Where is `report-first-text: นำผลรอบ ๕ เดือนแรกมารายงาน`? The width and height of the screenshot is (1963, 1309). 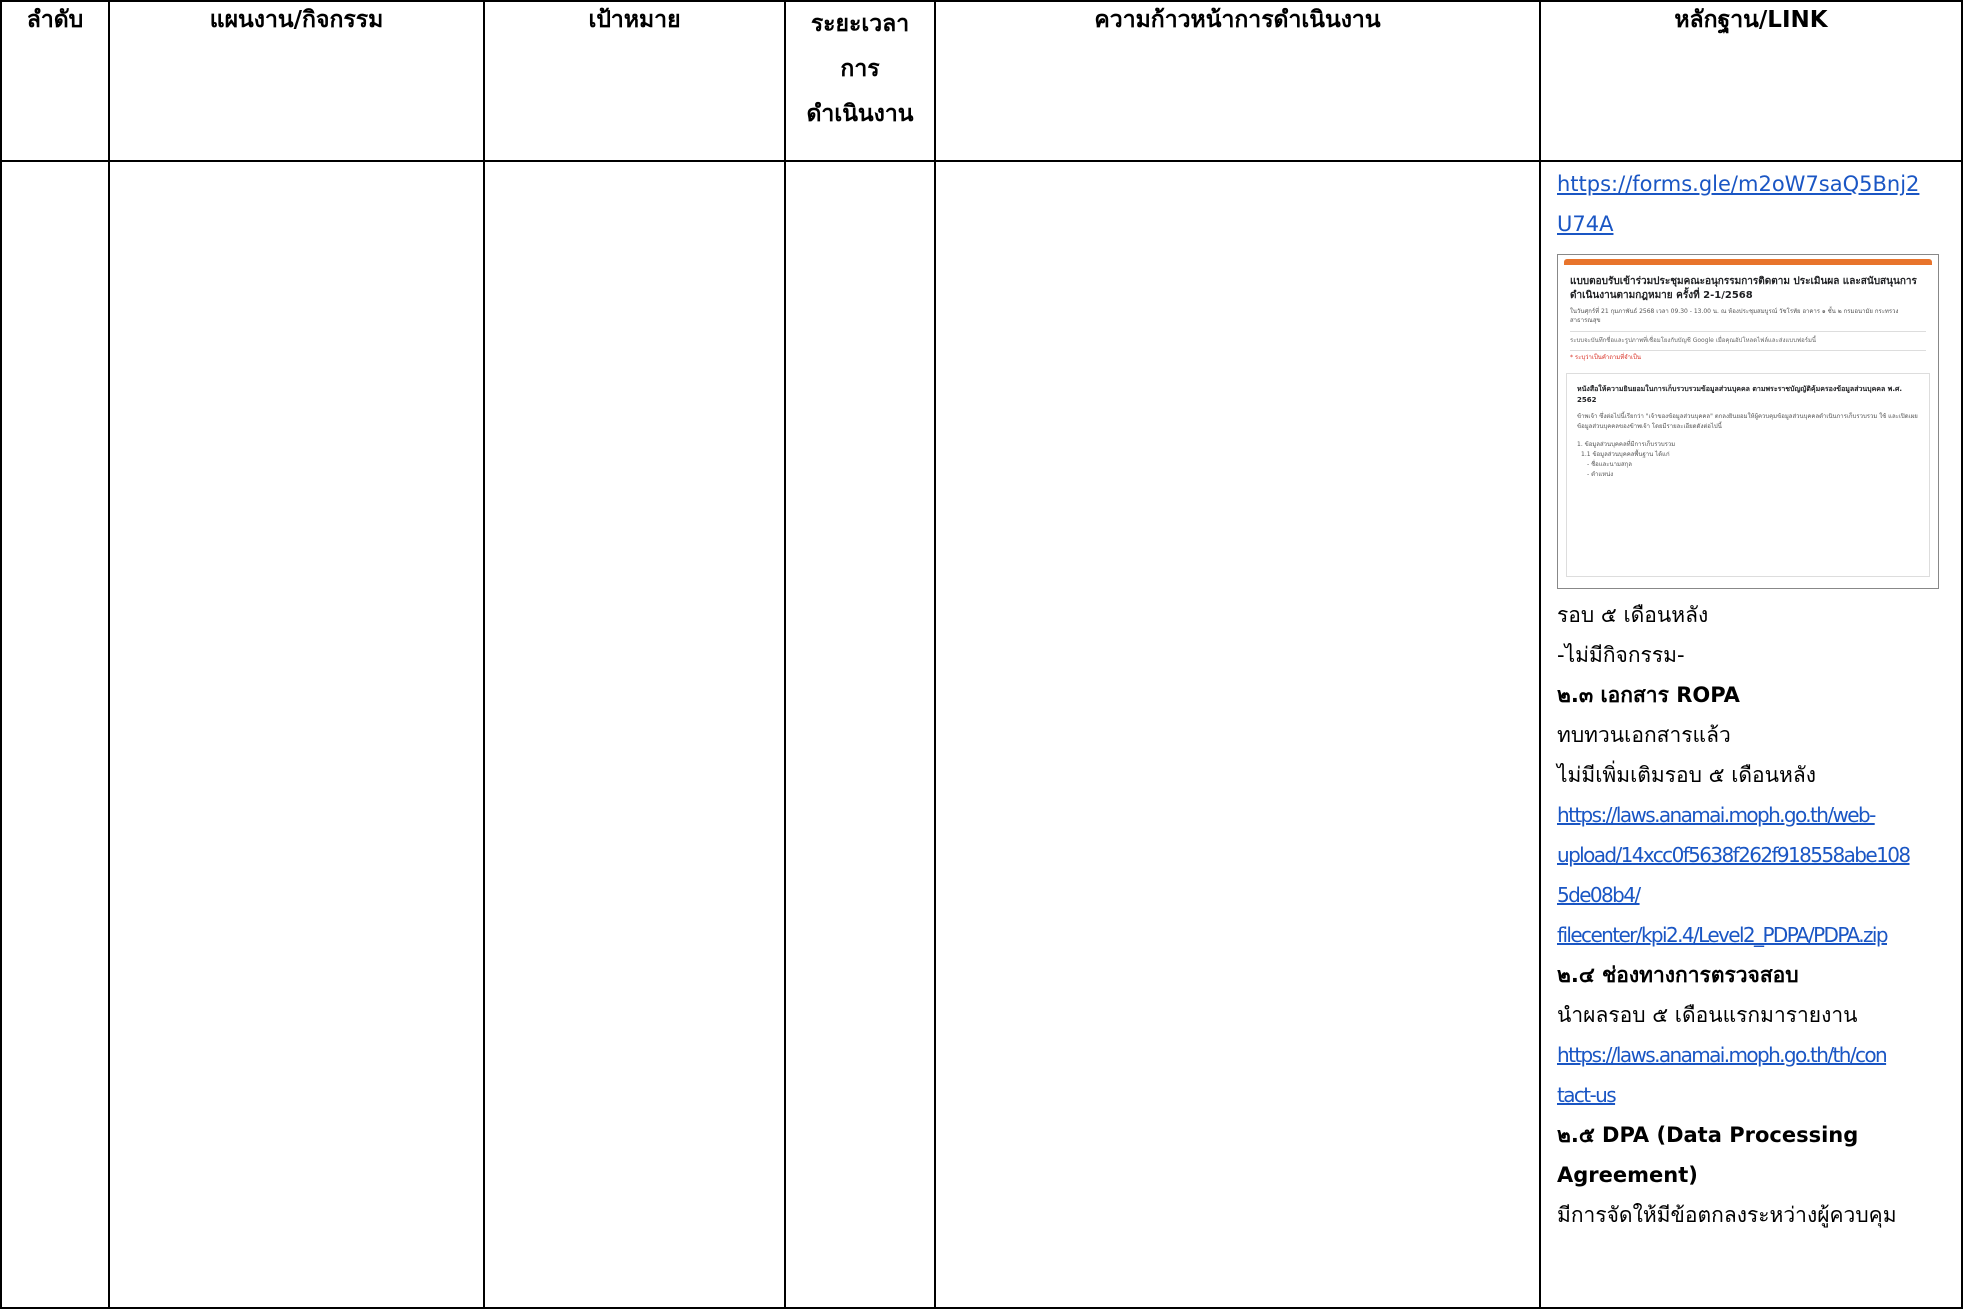 report-first-text: นำผลรอบ ๕ เดือนแรกมารายงาน is located at coordinates (1707, 1015).